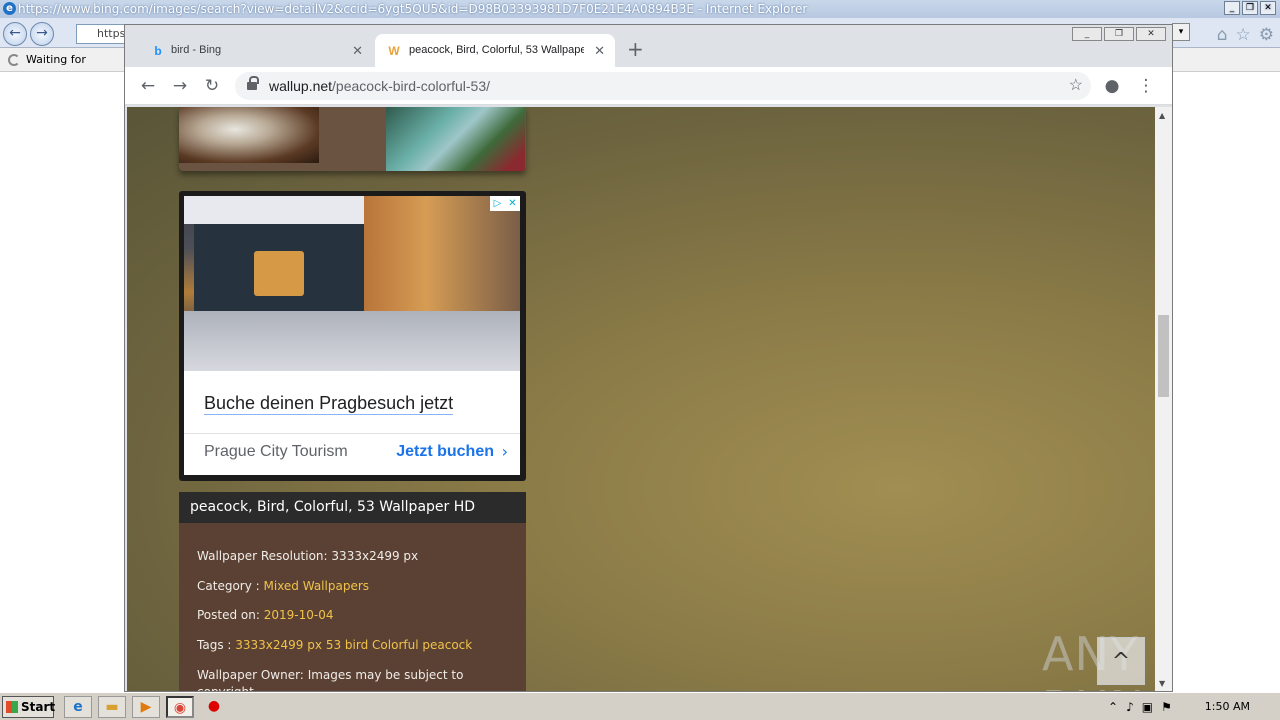 The height and width of the screenshot is (720, 1280). I want to click on ie-toolbar-strip, so click(1226, 60).